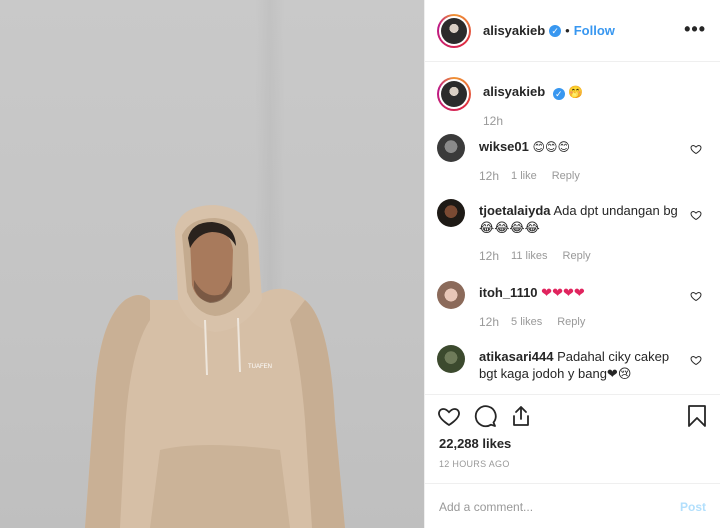  What do you see at coordinates (260, 367) in the screenshot?
I see `hoodie-logo-text: TUAFEN` at bounding box center [260, 367].